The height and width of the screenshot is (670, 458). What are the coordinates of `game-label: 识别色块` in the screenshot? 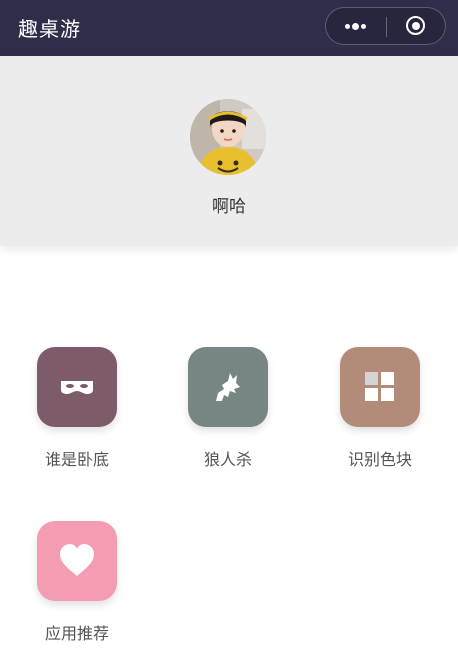 It's located at (379, 459).